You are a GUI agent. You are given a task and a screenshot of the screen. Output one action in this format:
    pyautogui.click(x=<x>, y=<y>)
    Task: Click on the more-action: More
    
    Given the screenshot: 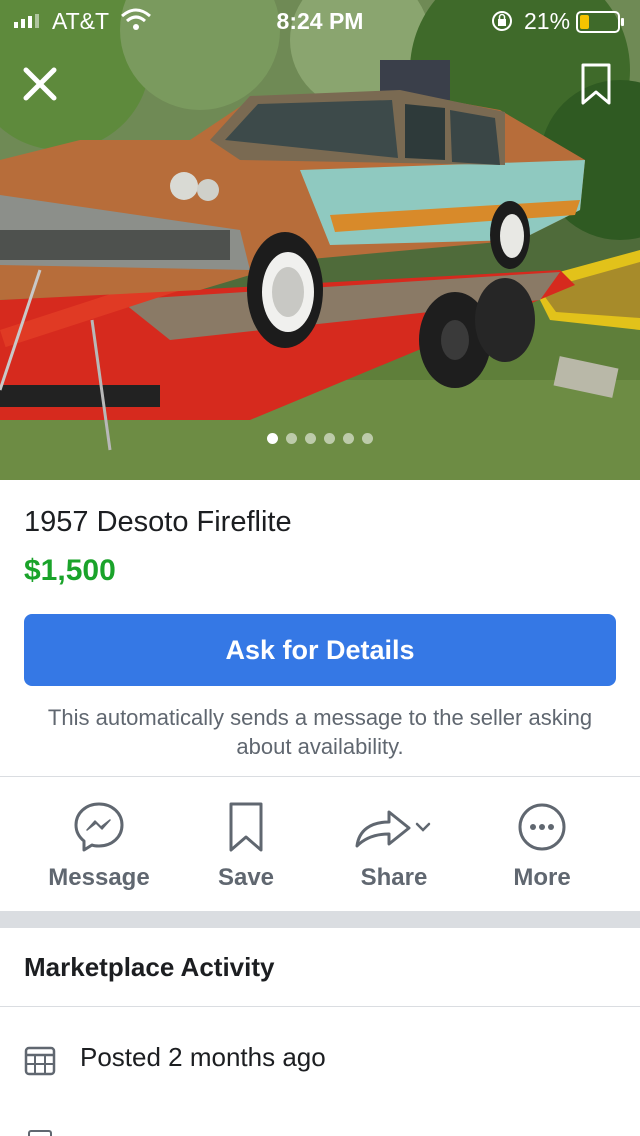 What is the action you would take?
    pyautogui.click(x=542, y=846)
    